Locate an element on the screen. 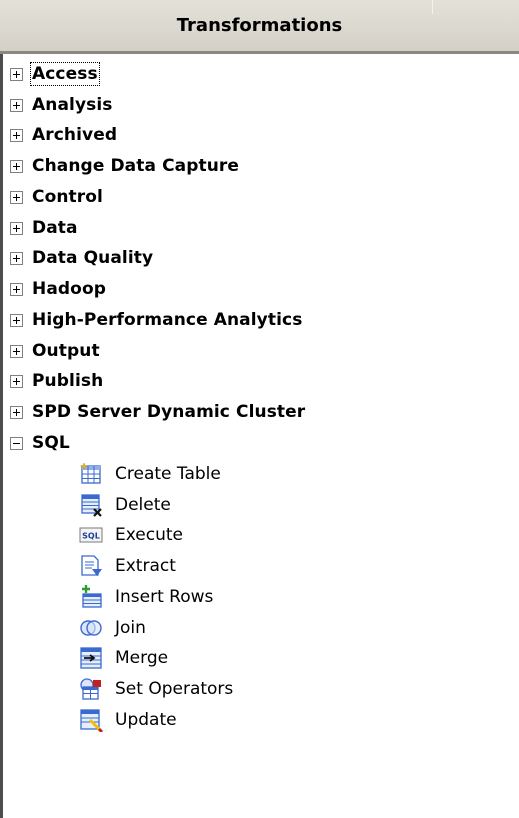 This screenshot has height=818, width=519. tree-item-create-table: Create Table is located at coordinates (150, 474).